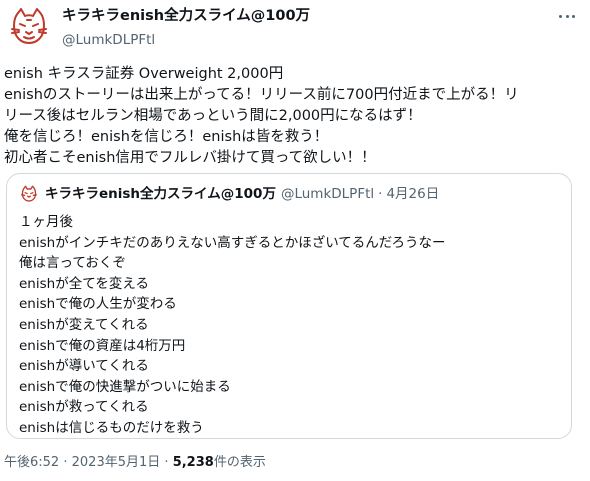 This screenshot has height=481, width=590. I want to click on tweet-text-line: 初心者こそenish信用でフルレバ掛けて買って欲しい！！, so click(190, 158).